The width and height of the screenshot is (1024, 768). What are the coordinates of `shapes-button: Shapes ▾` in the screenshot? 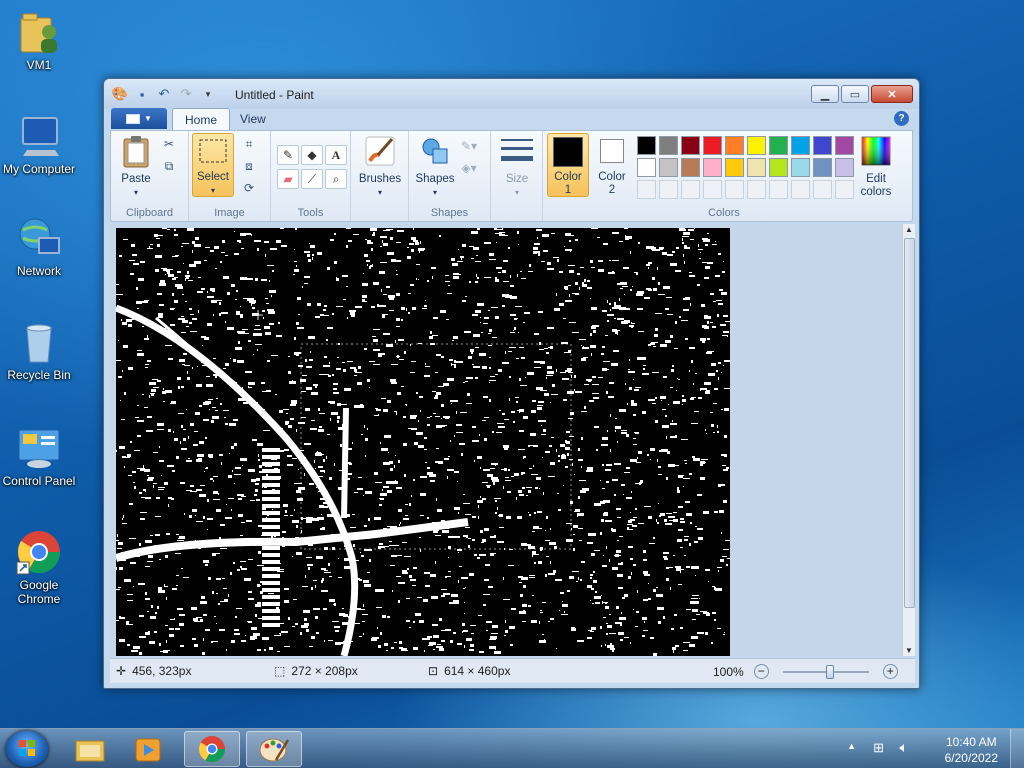 It's located at (435, 167).